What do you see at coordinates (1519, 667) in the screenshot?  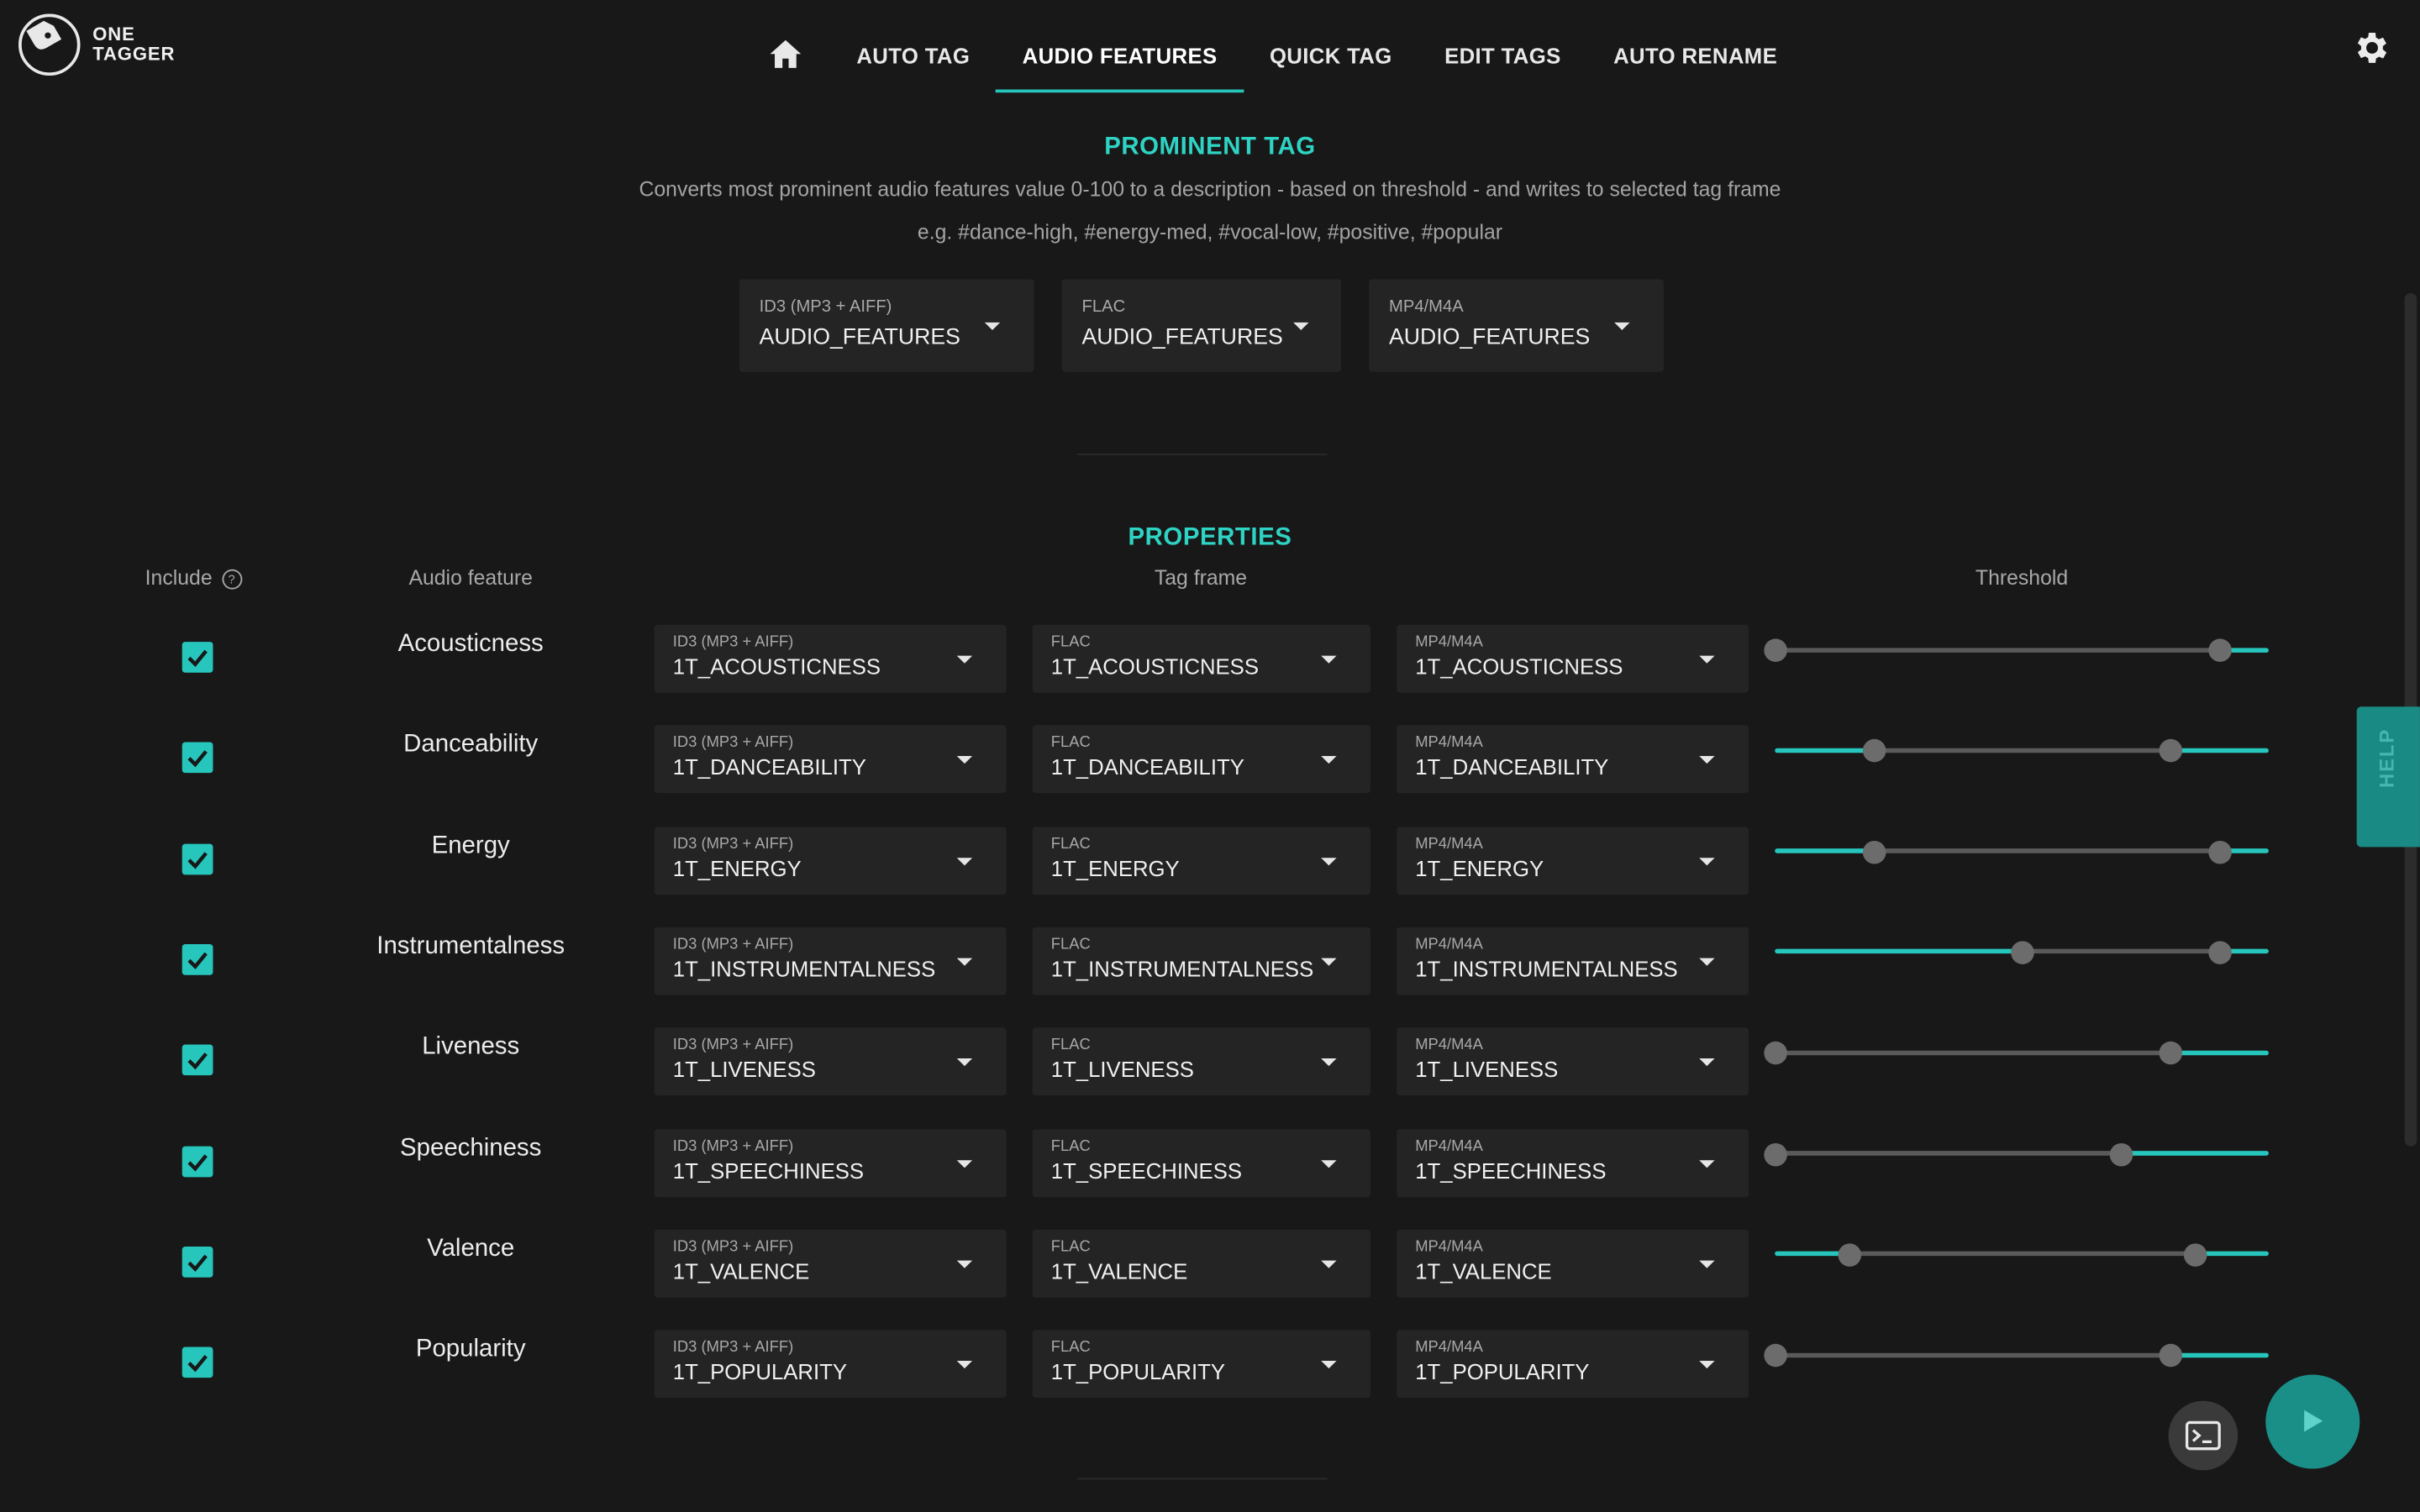 I see `select-value: 1T_ACOUSTICNESS` at bounding box center [1519, 667].